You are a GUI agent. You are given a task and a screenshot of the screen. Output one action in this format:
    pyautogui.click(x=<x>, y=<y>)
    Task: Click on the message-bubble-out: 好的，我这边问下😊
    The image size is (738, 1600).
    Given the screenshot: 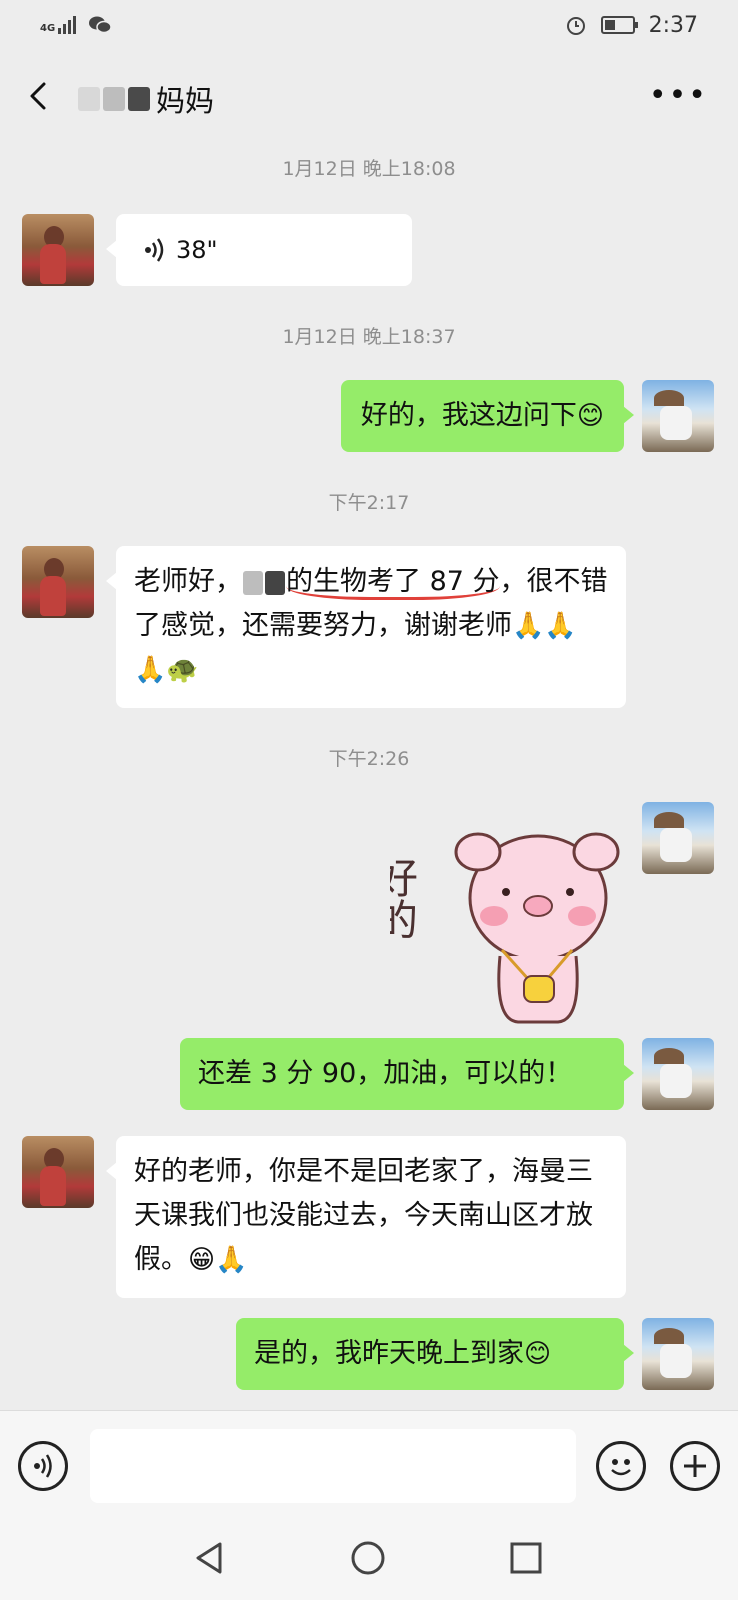 What is the action you would take?
    pyautogui.click(x=487, y=416)
    